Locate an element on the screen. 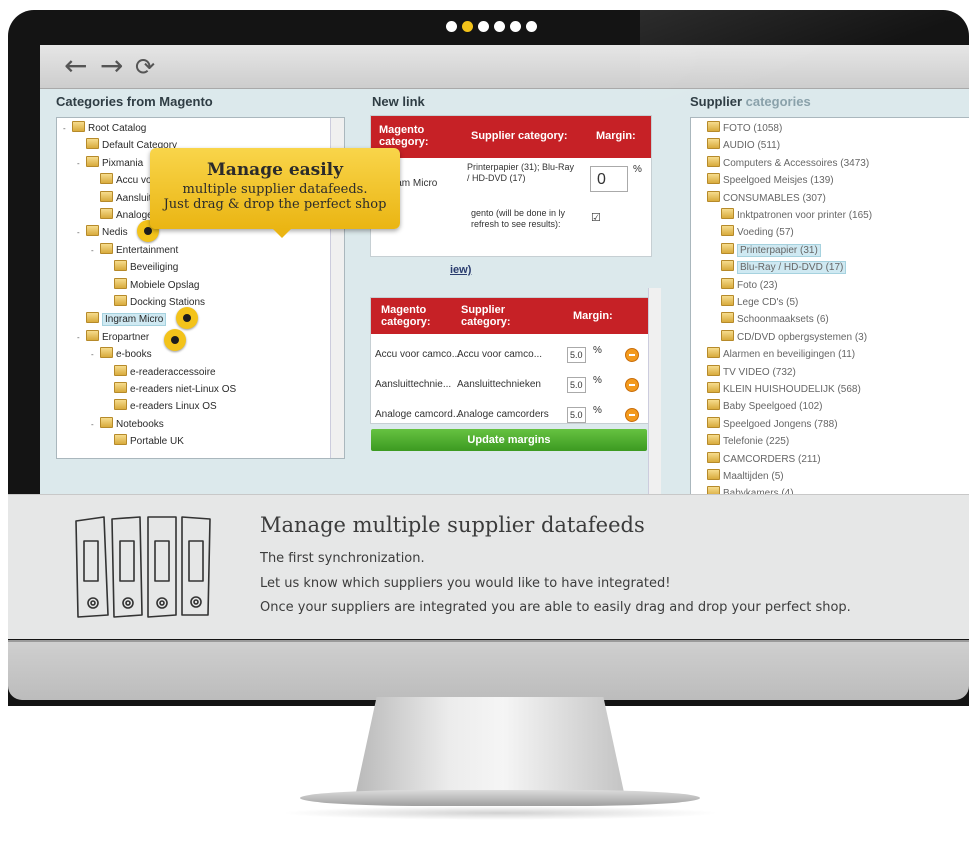  tree-node: Computers & Accessoires (3473) is located at coordinates (788, 162).